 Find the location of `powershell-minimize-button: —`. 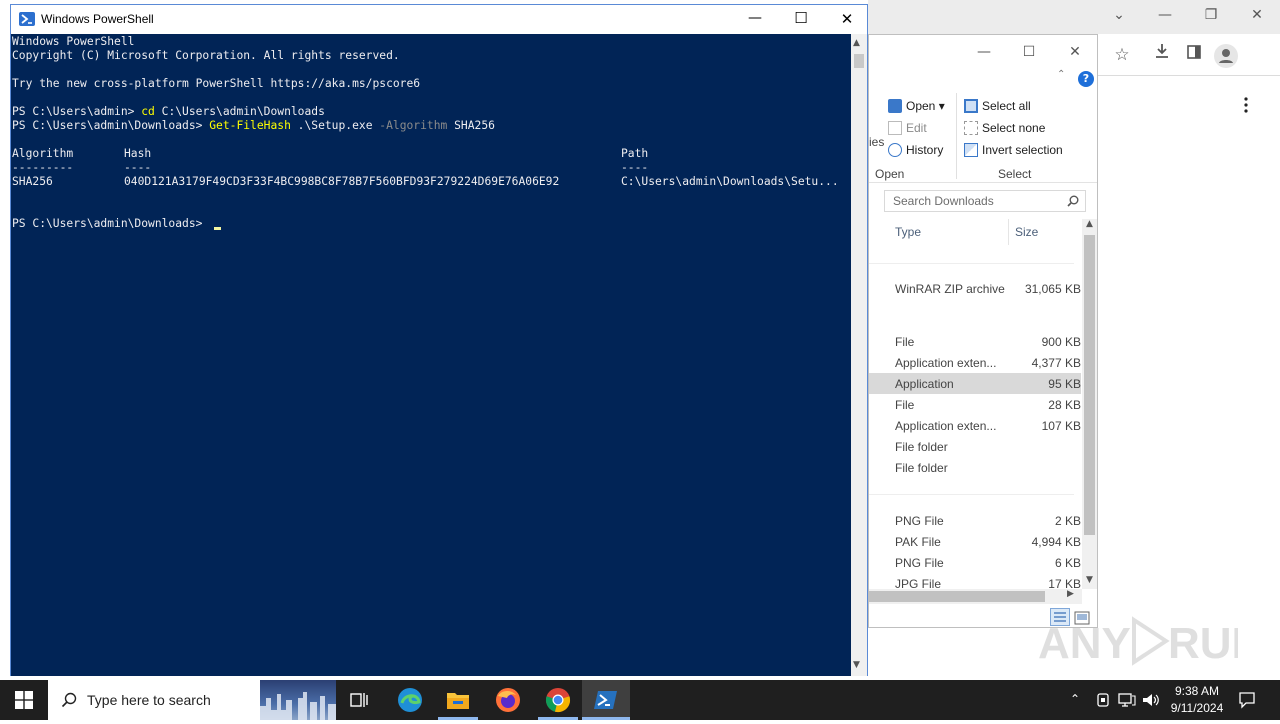

powershell-minimize-button: — is located at coordinates (755, 19).